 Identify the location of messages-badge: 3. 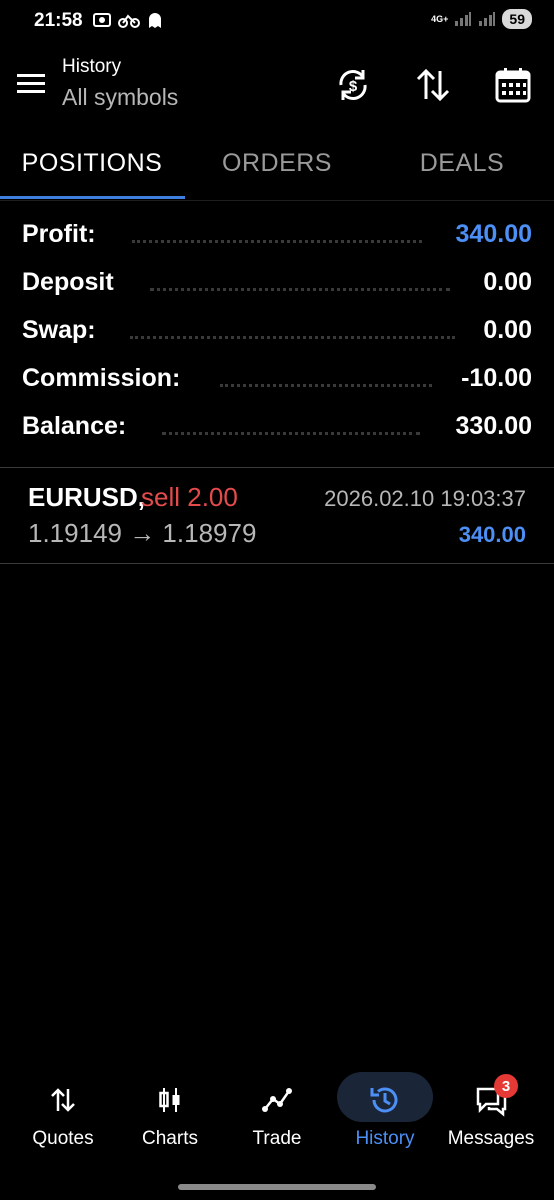
(506, 1086).